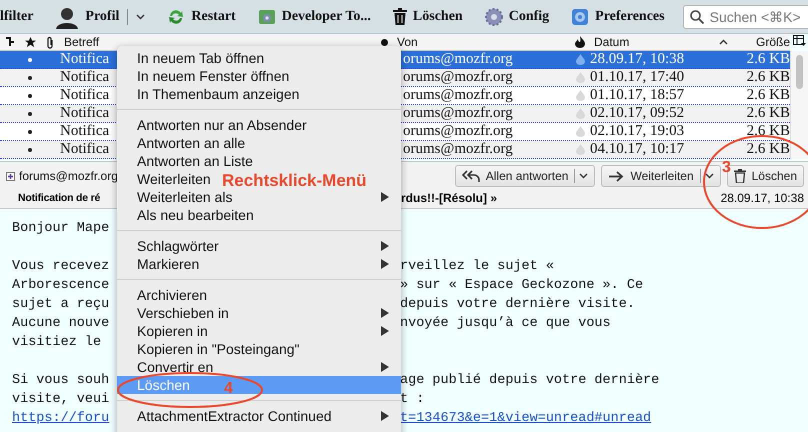 The width and height of the screenshot is (808, 432). I want to click on message-date: 28.09.17, 10:38, so click(762, 198).